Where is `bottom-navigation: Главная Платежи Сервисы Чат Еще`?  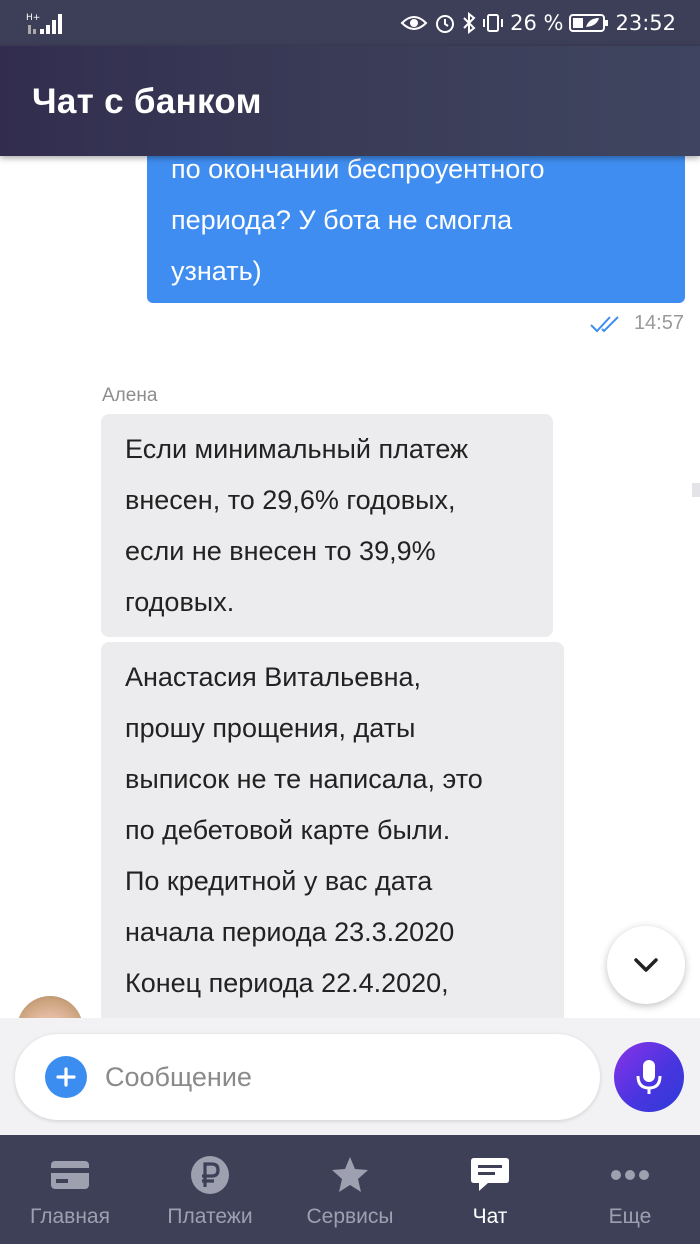 bottom-navigation: Главная Платежи Сервисы Чат Еще is located at coordinates (350, 1189).